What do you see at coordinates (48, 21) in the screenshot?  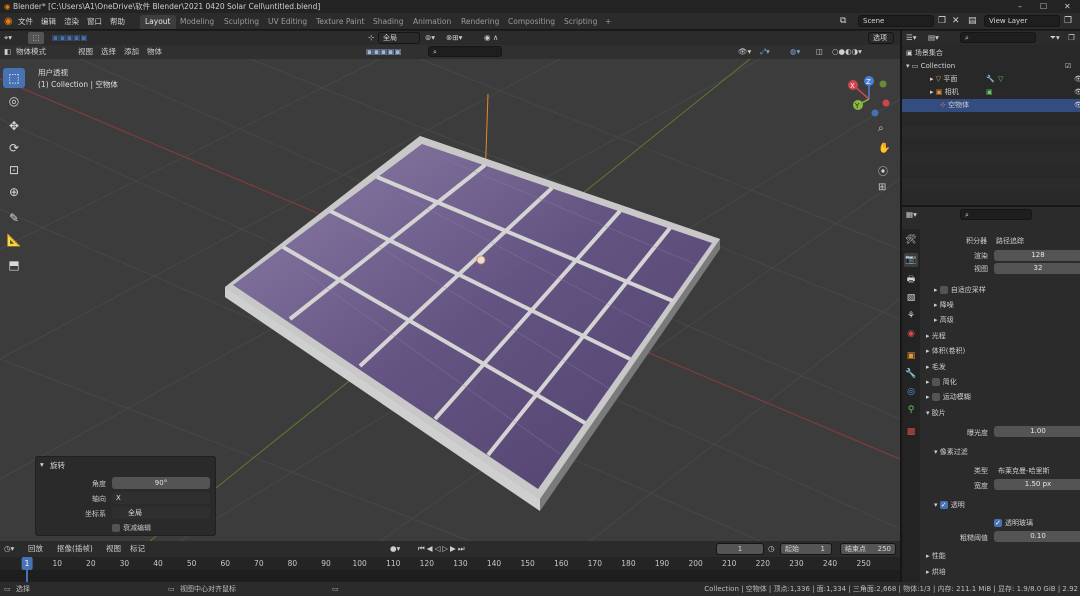 I see `menu-edit: 编辑` at bounding box center [48, 21].